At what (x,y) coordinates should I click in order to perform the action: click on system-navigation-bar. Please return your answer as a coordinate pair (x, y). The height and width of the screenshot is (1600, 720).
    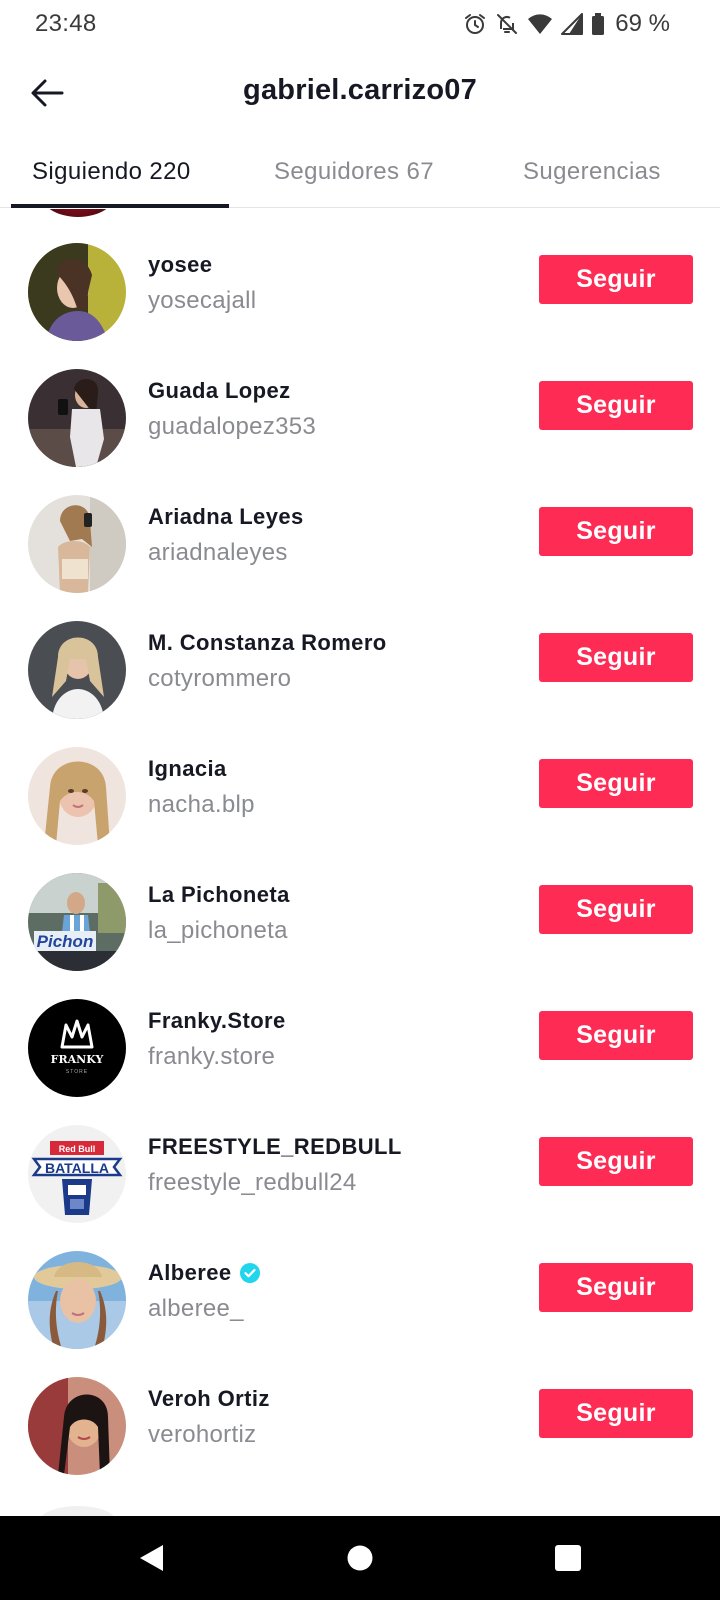
    Looking at the image, I should click on (360, 1558).